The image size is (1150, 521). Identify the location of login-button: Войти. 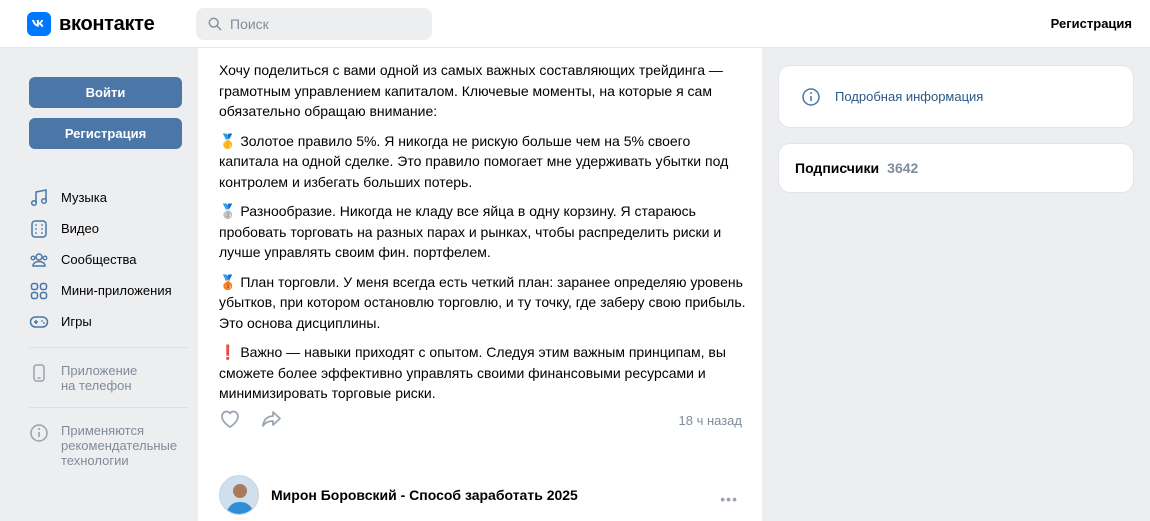
(105, 92).